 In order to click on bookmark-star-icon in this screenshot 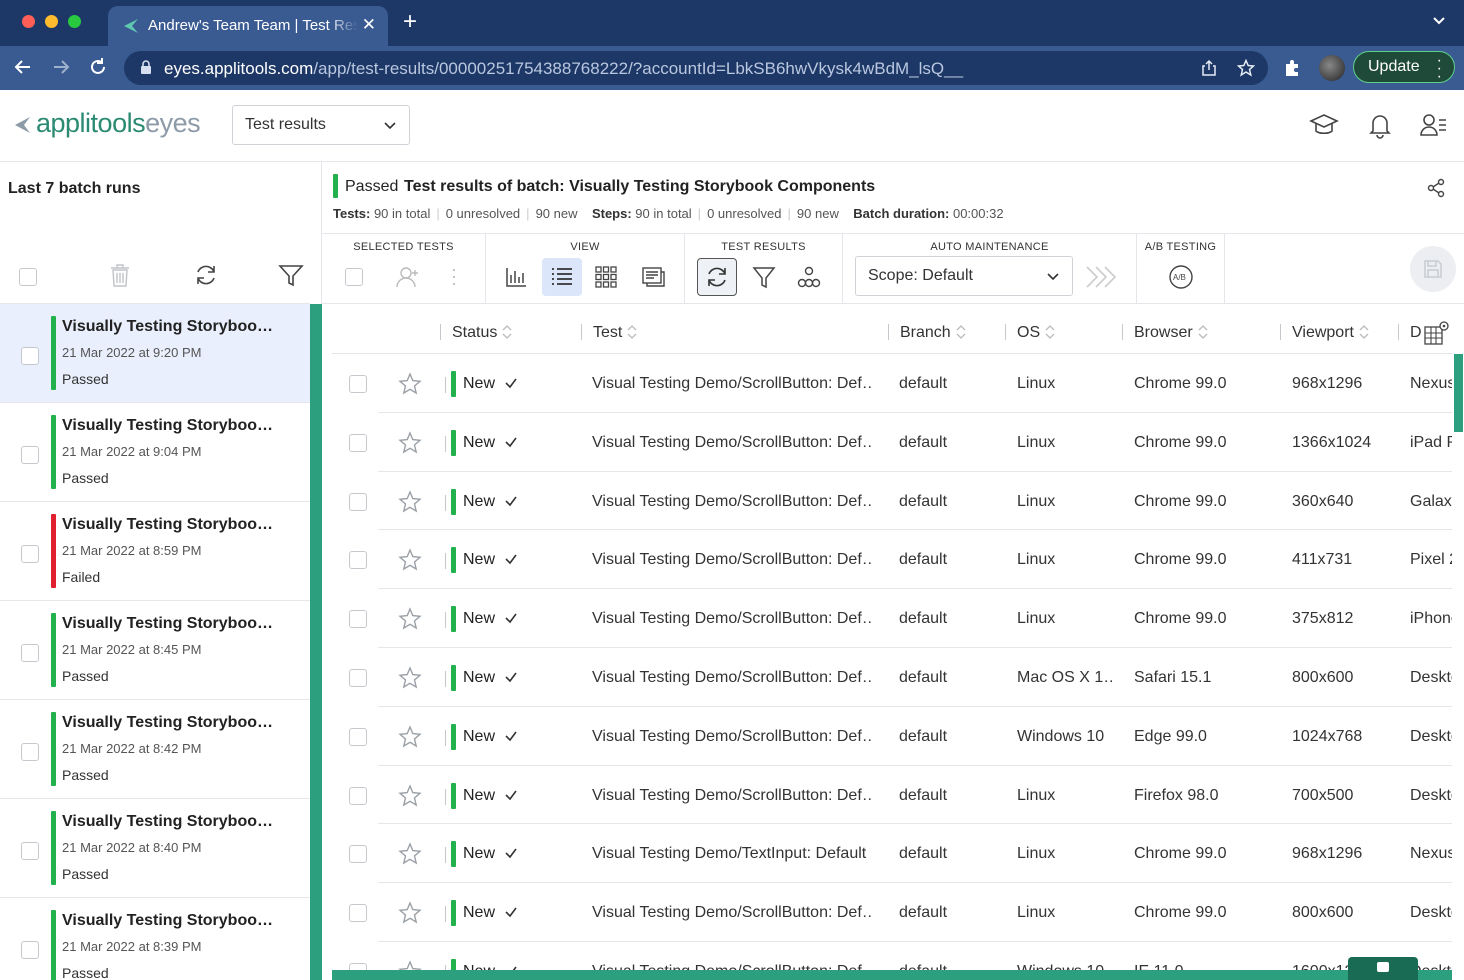, I will do `click(1246, 68)`.